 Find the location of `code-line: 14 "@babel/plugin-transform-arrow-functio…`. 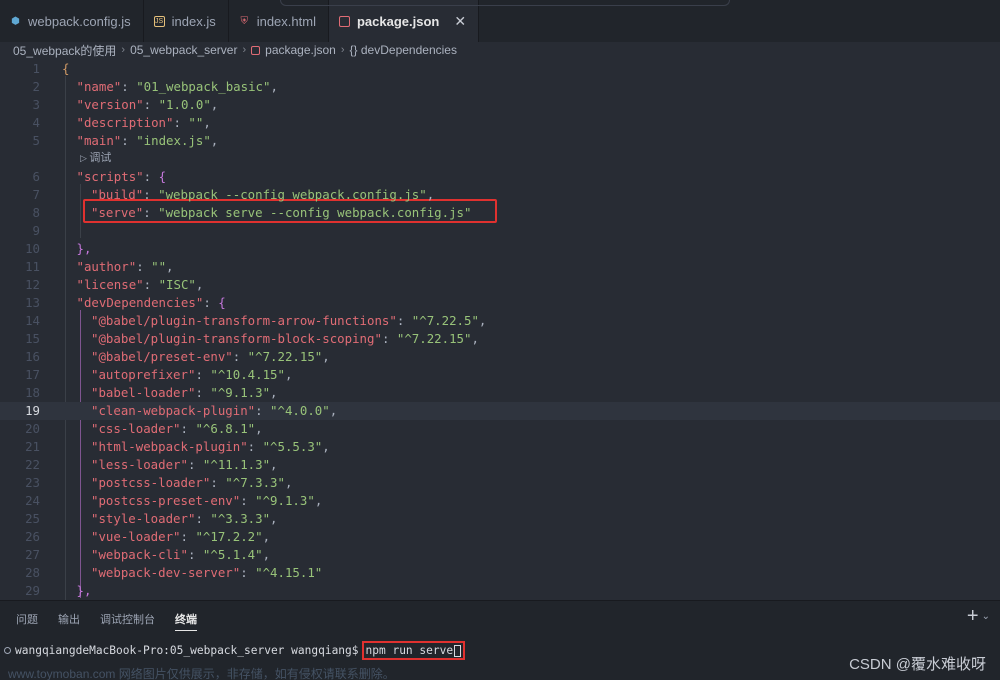

code-line: 14 "@babel/plugin-transform-arrow-functio… is located at coordinates (500, 321).